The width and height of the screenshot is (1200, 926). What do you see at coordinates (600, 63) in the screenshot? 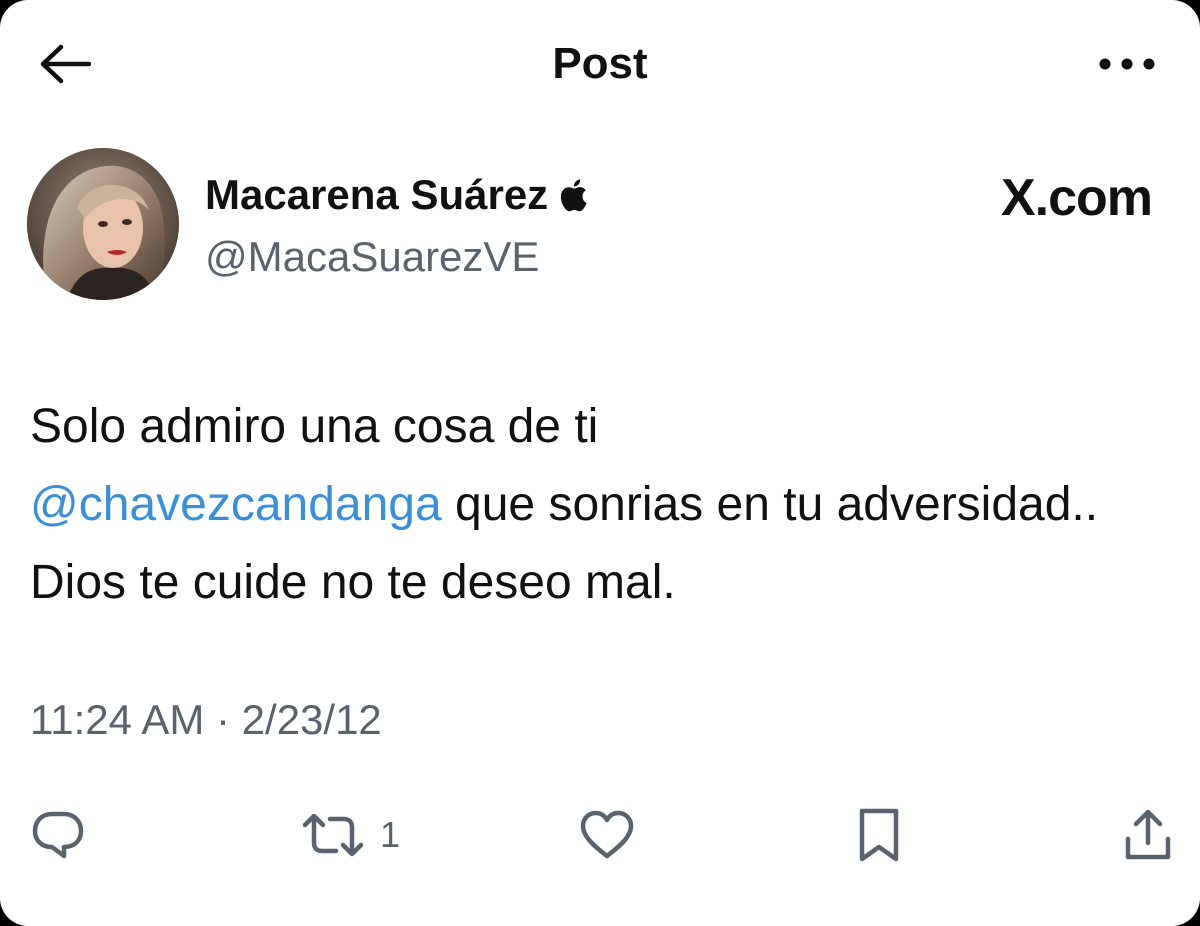
I see `page-title: Post` at bounding box center [600, 63].